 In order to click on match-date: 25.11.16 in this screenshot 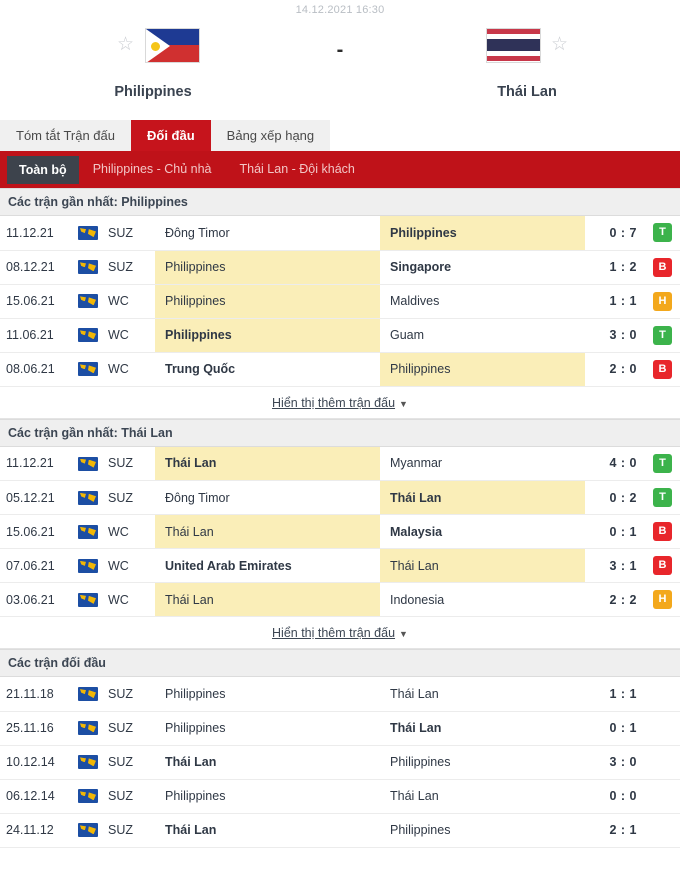, I will do `click(39, 728)`.